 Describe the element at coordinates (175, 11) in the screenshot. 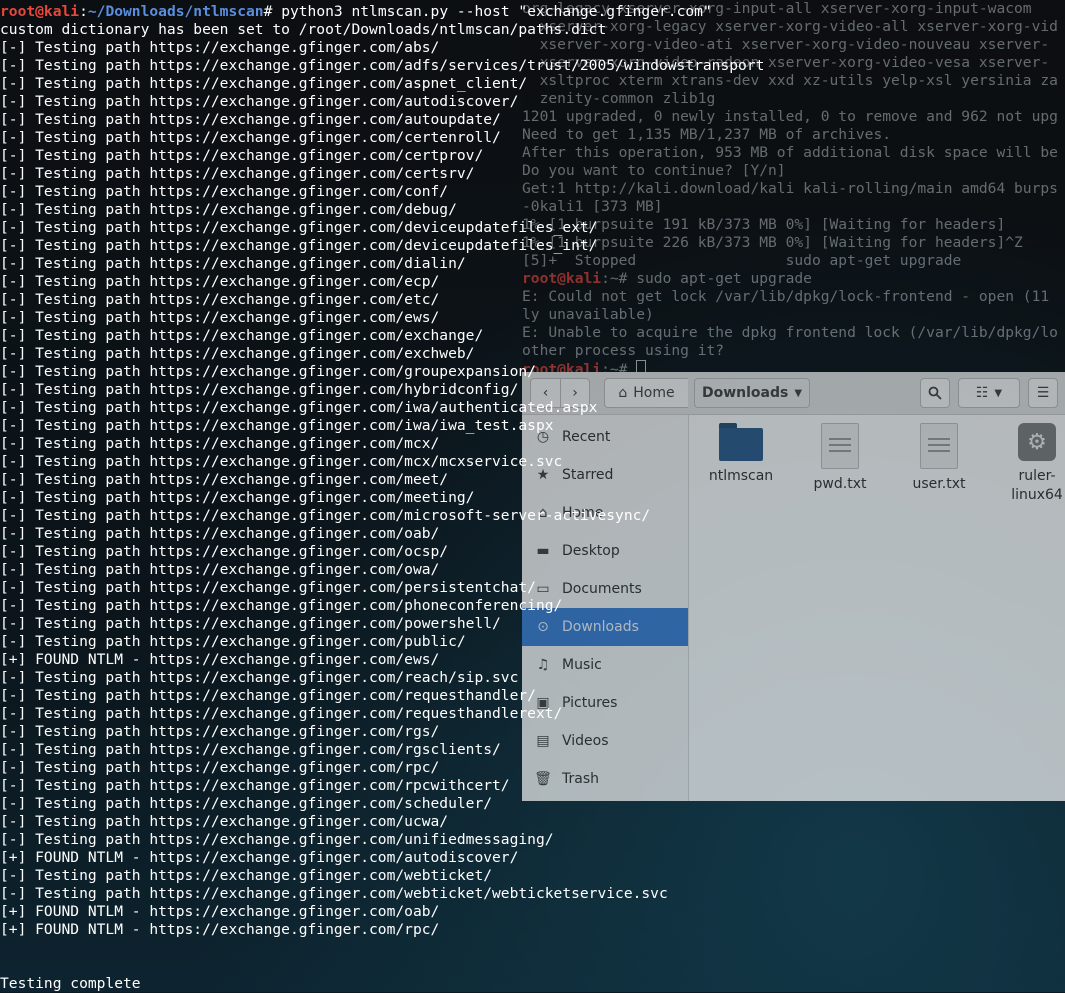

I see `prompt-path: ~/Downloads/ntlmscan` at that location.